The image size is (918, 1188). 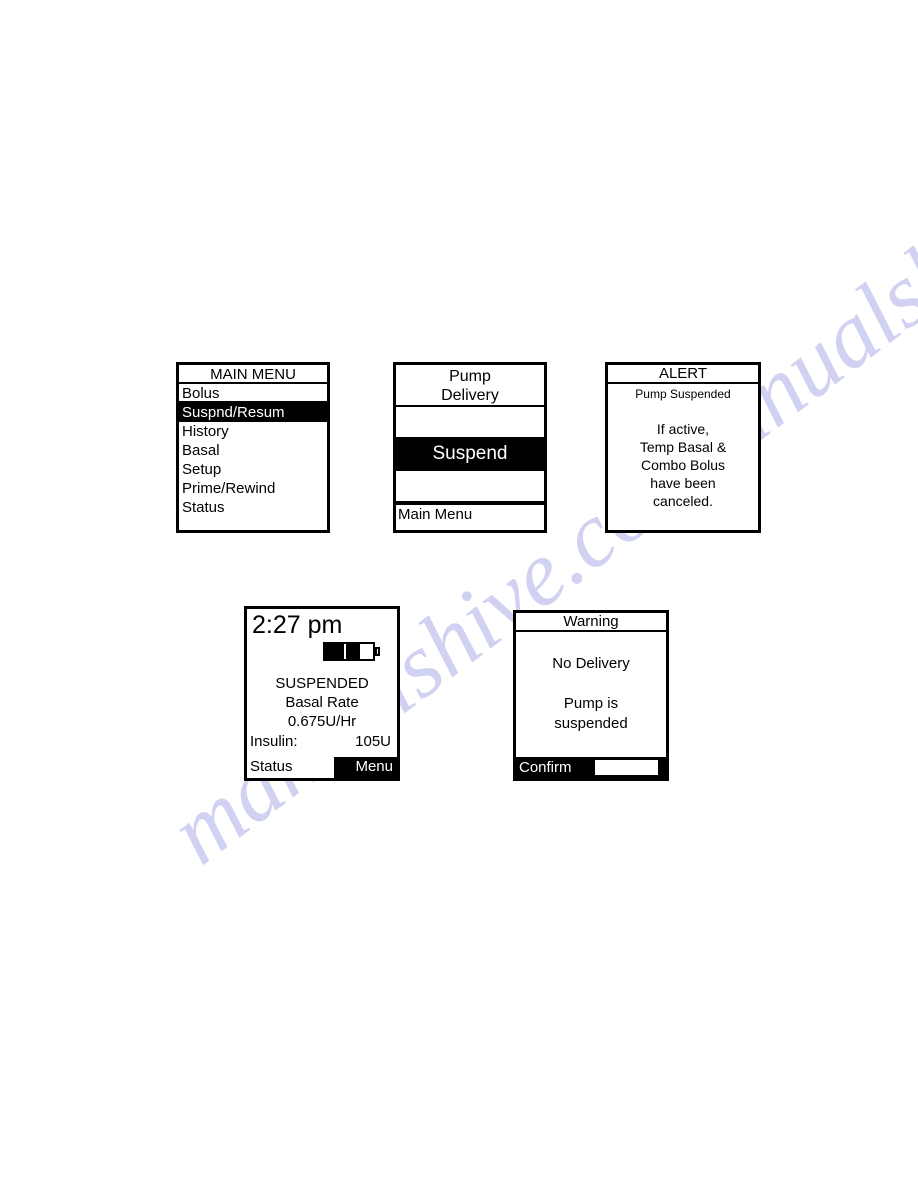 I want to click on warning-title: Warning, so click(x=591, y=622).